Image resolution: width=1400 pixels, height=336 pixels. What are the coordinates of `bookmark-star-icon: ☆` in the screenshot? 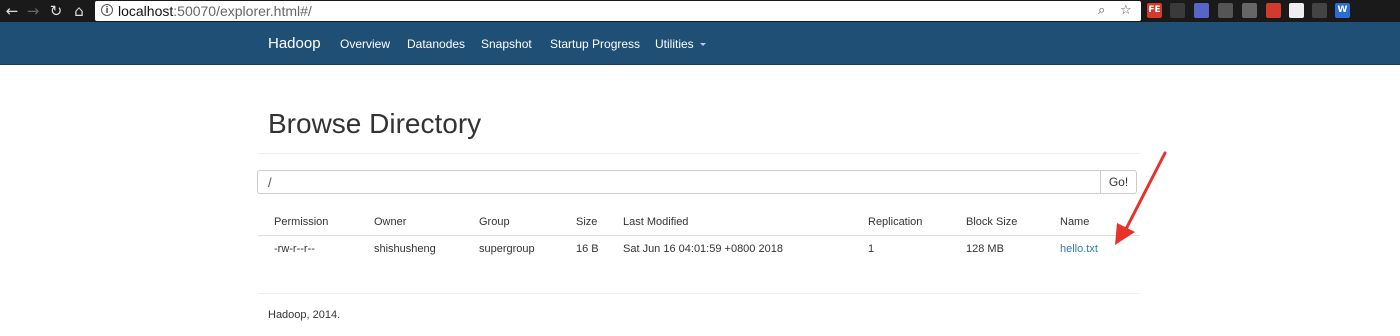 It's located at (1126, 11).